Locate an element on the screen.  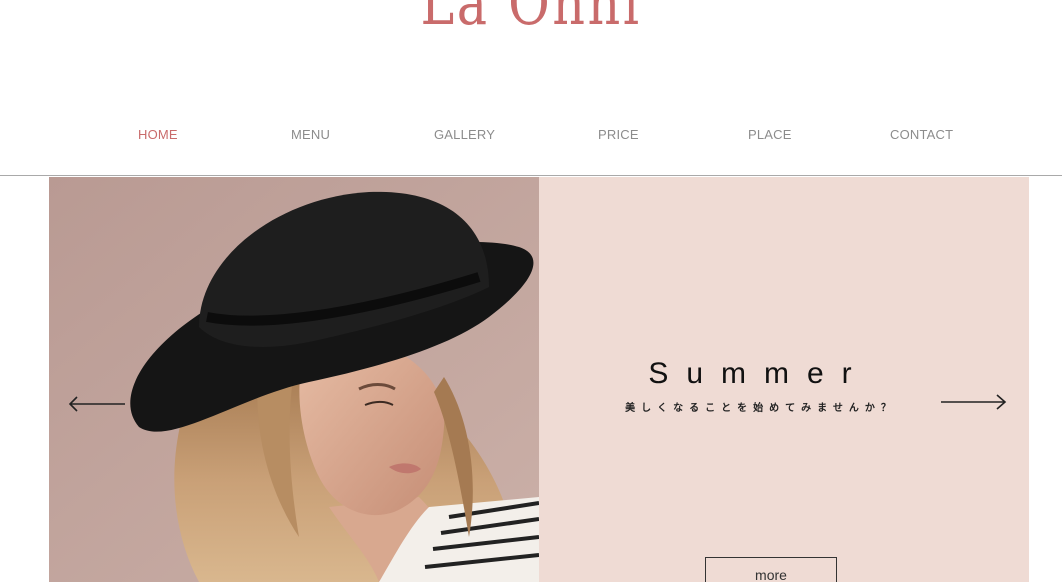
nav-item-contact: CONTACT is located at coordinates (921, 135).